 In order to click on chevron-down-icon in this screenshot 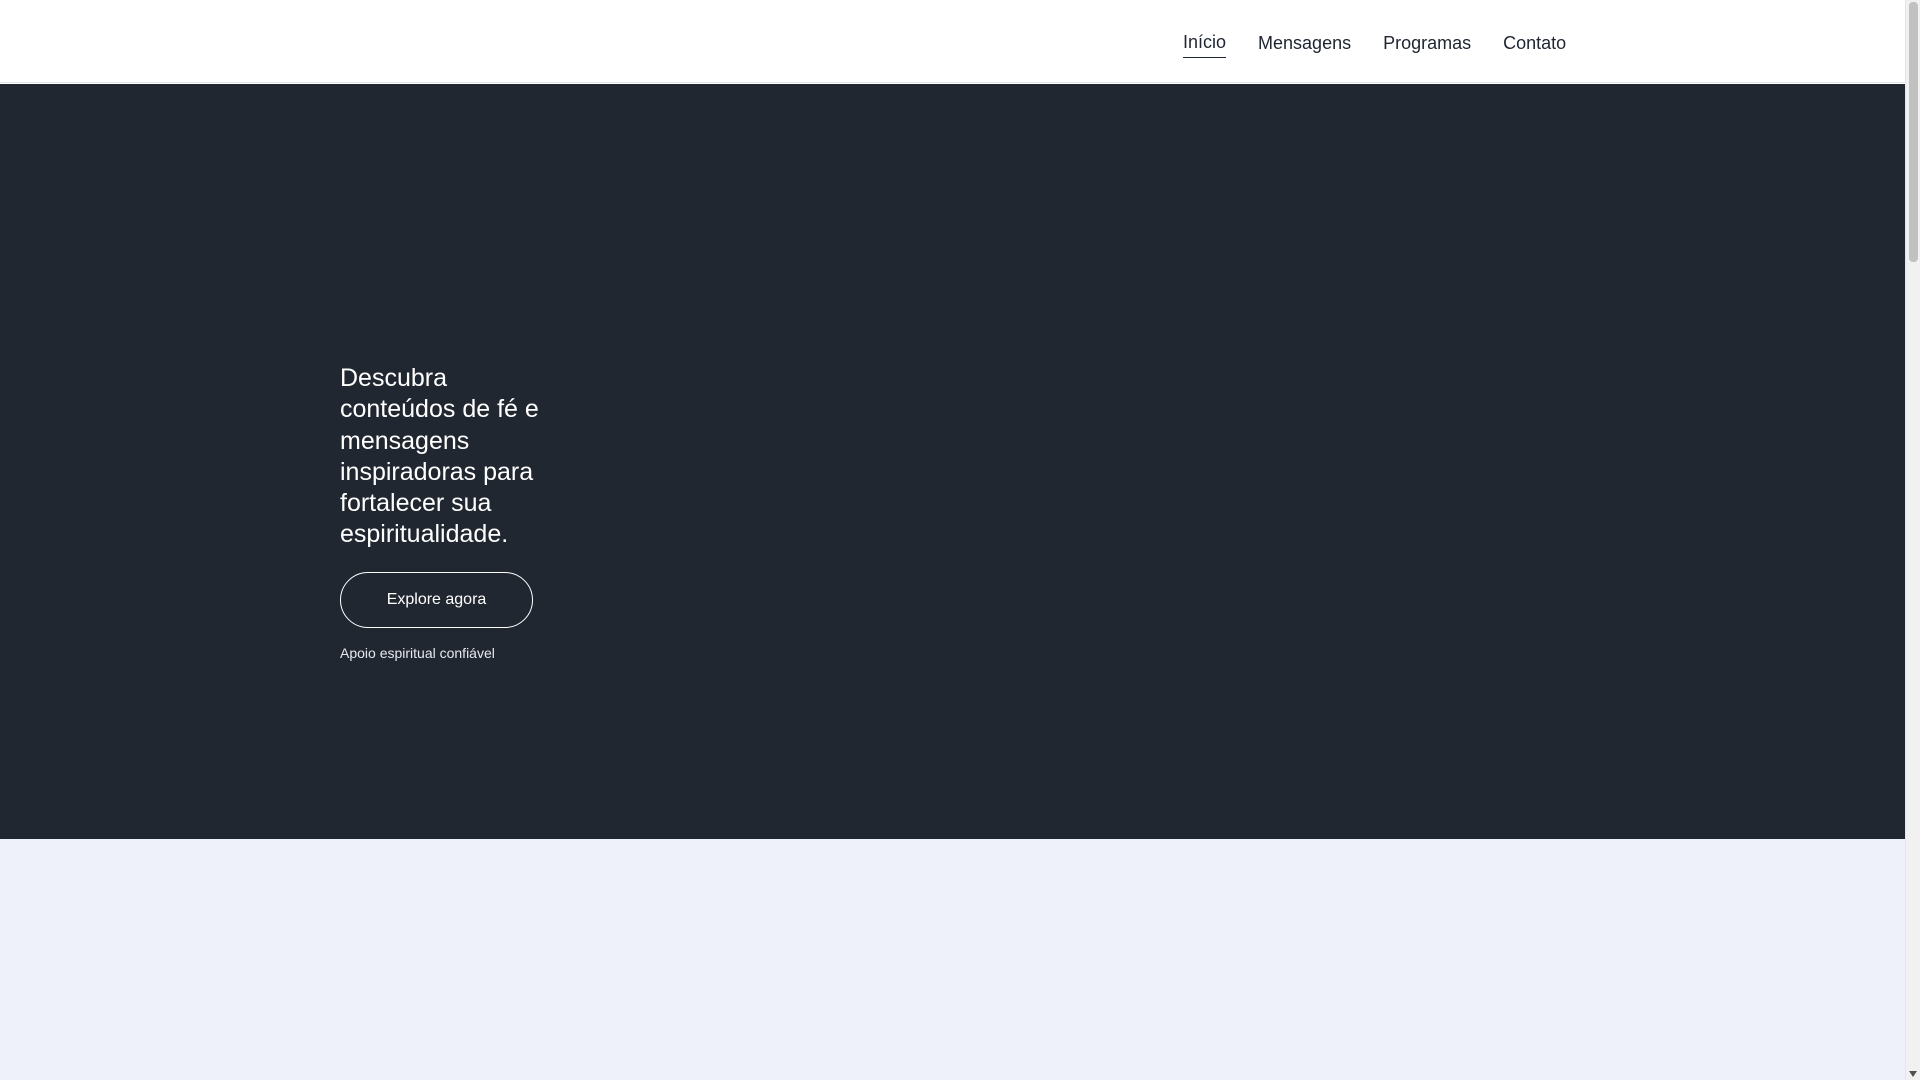, I will do `click(1913, 1074)`.